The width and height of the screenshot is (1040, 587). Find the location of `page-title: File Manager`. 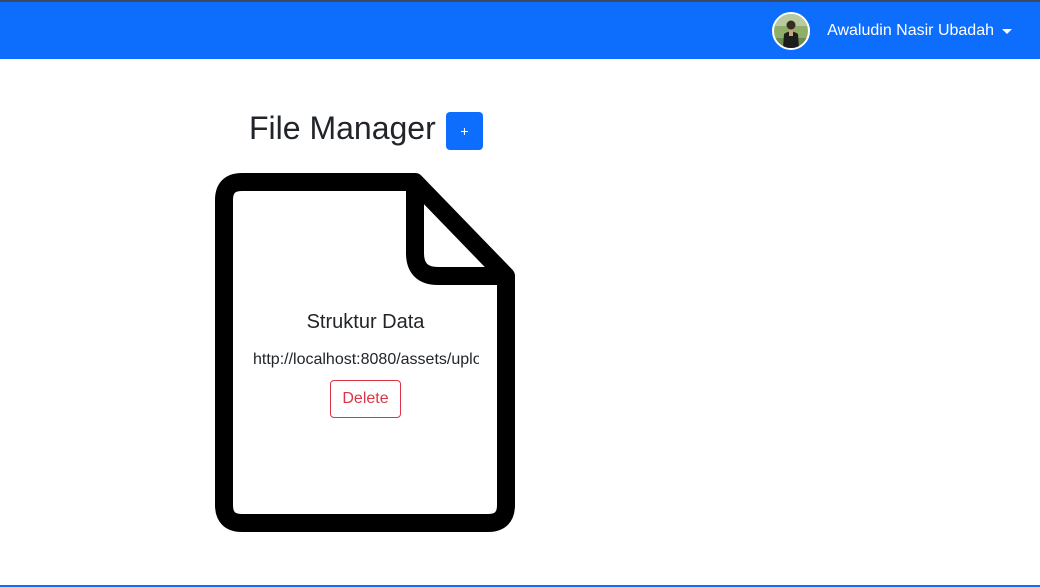

page-title: File Manager is located at coordinates (342, 128).